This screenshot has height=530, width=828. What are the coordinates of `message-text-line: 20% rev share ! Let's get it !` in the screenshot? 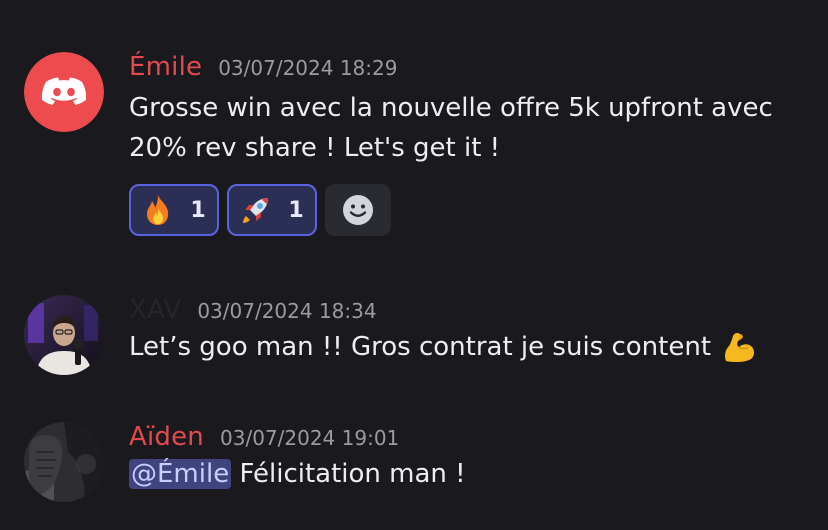 It's located at (315, 148).